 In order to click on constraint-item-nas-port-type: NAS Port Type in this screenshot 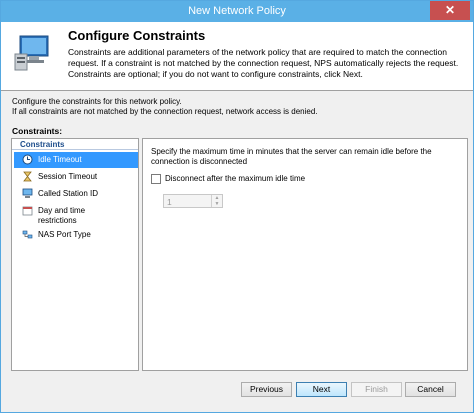, I will do `click(76, 235)`.